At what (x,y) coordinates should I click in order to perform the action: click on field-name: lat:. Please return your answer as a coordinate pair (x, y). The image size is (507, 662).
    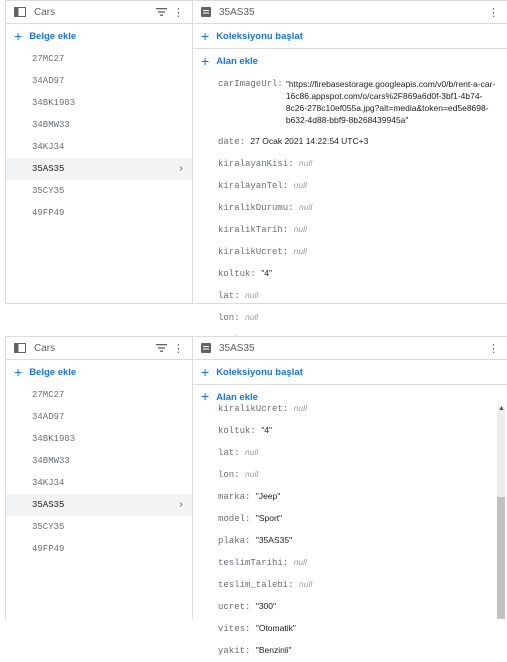
    Looking at the image, I should click on (229, 296).